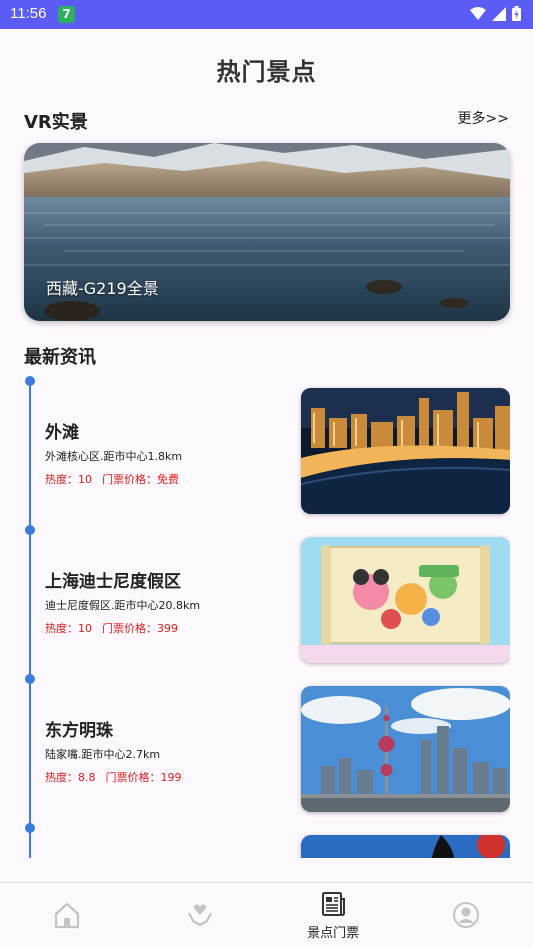 This screenshot has width=533, height=948. I want to click on bund-night-image, so click(405, 451).